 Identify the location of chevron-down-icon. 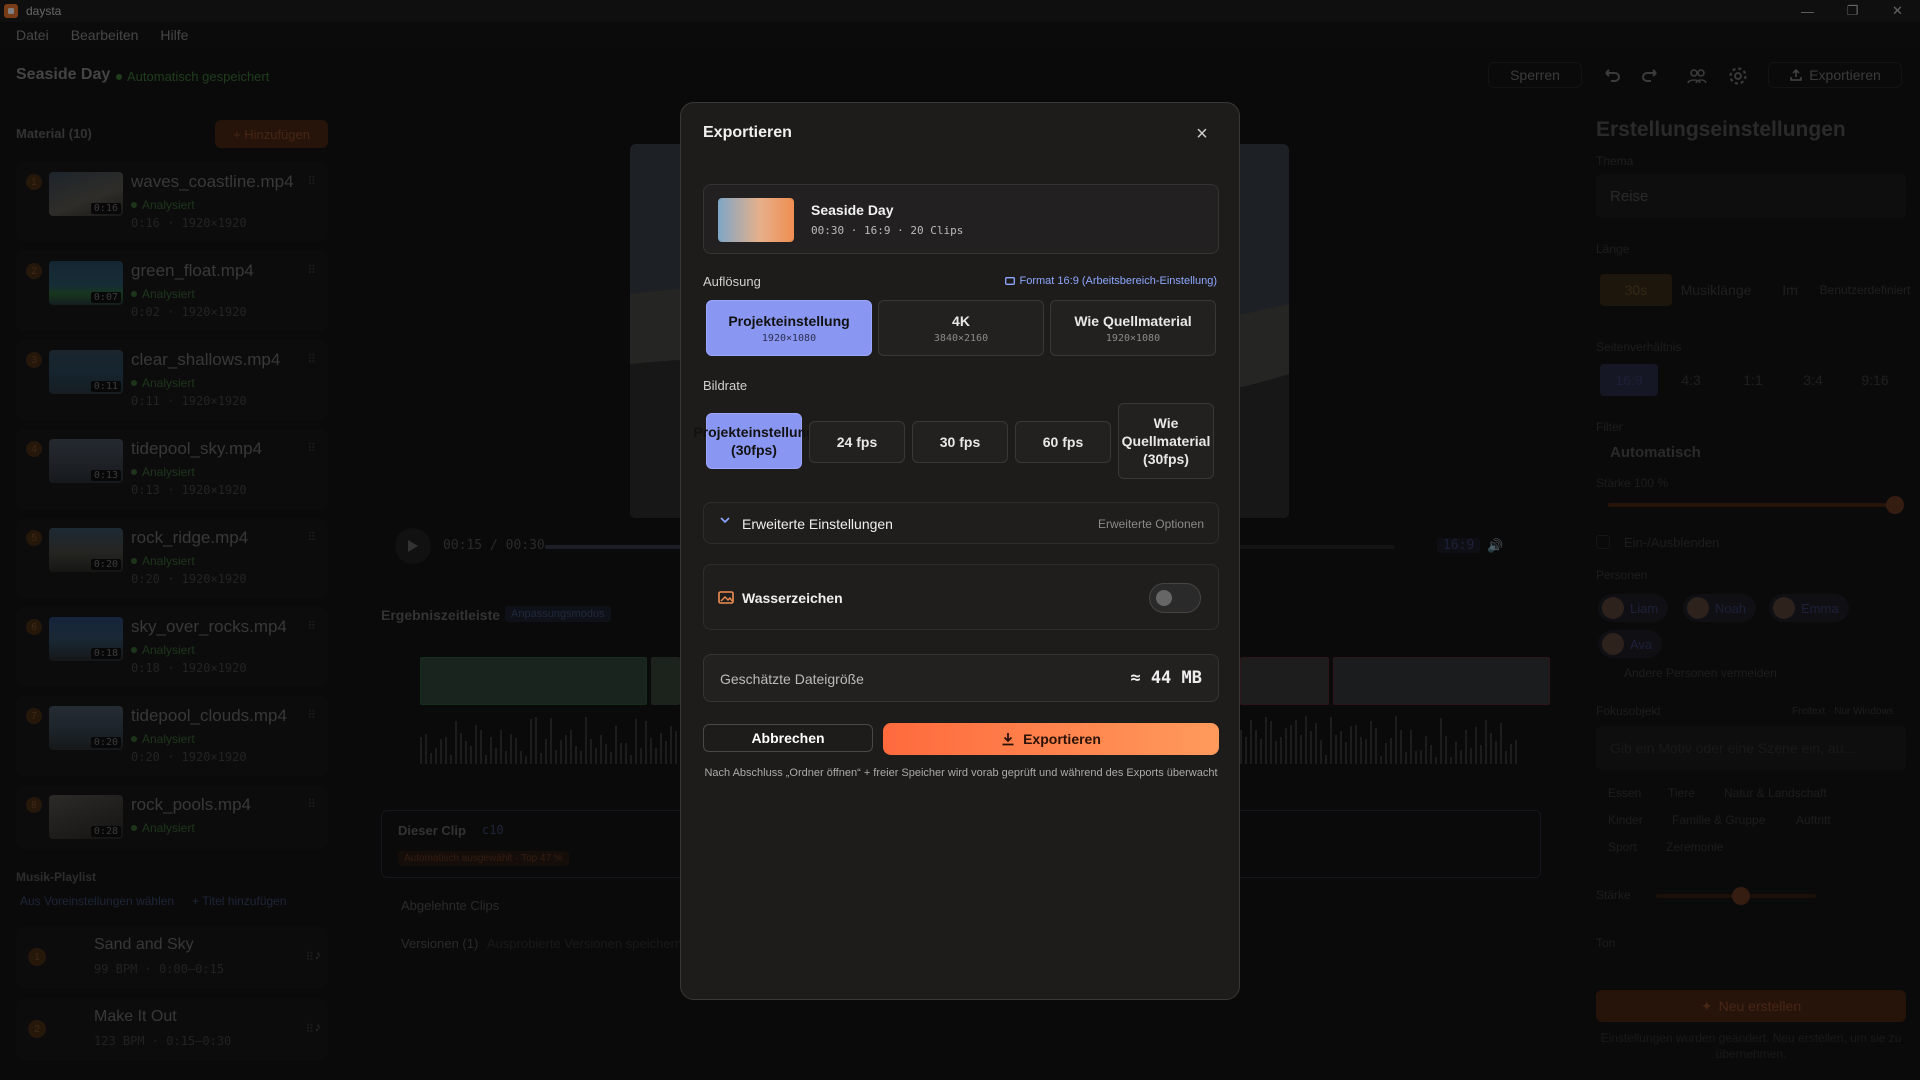
(725, 520).